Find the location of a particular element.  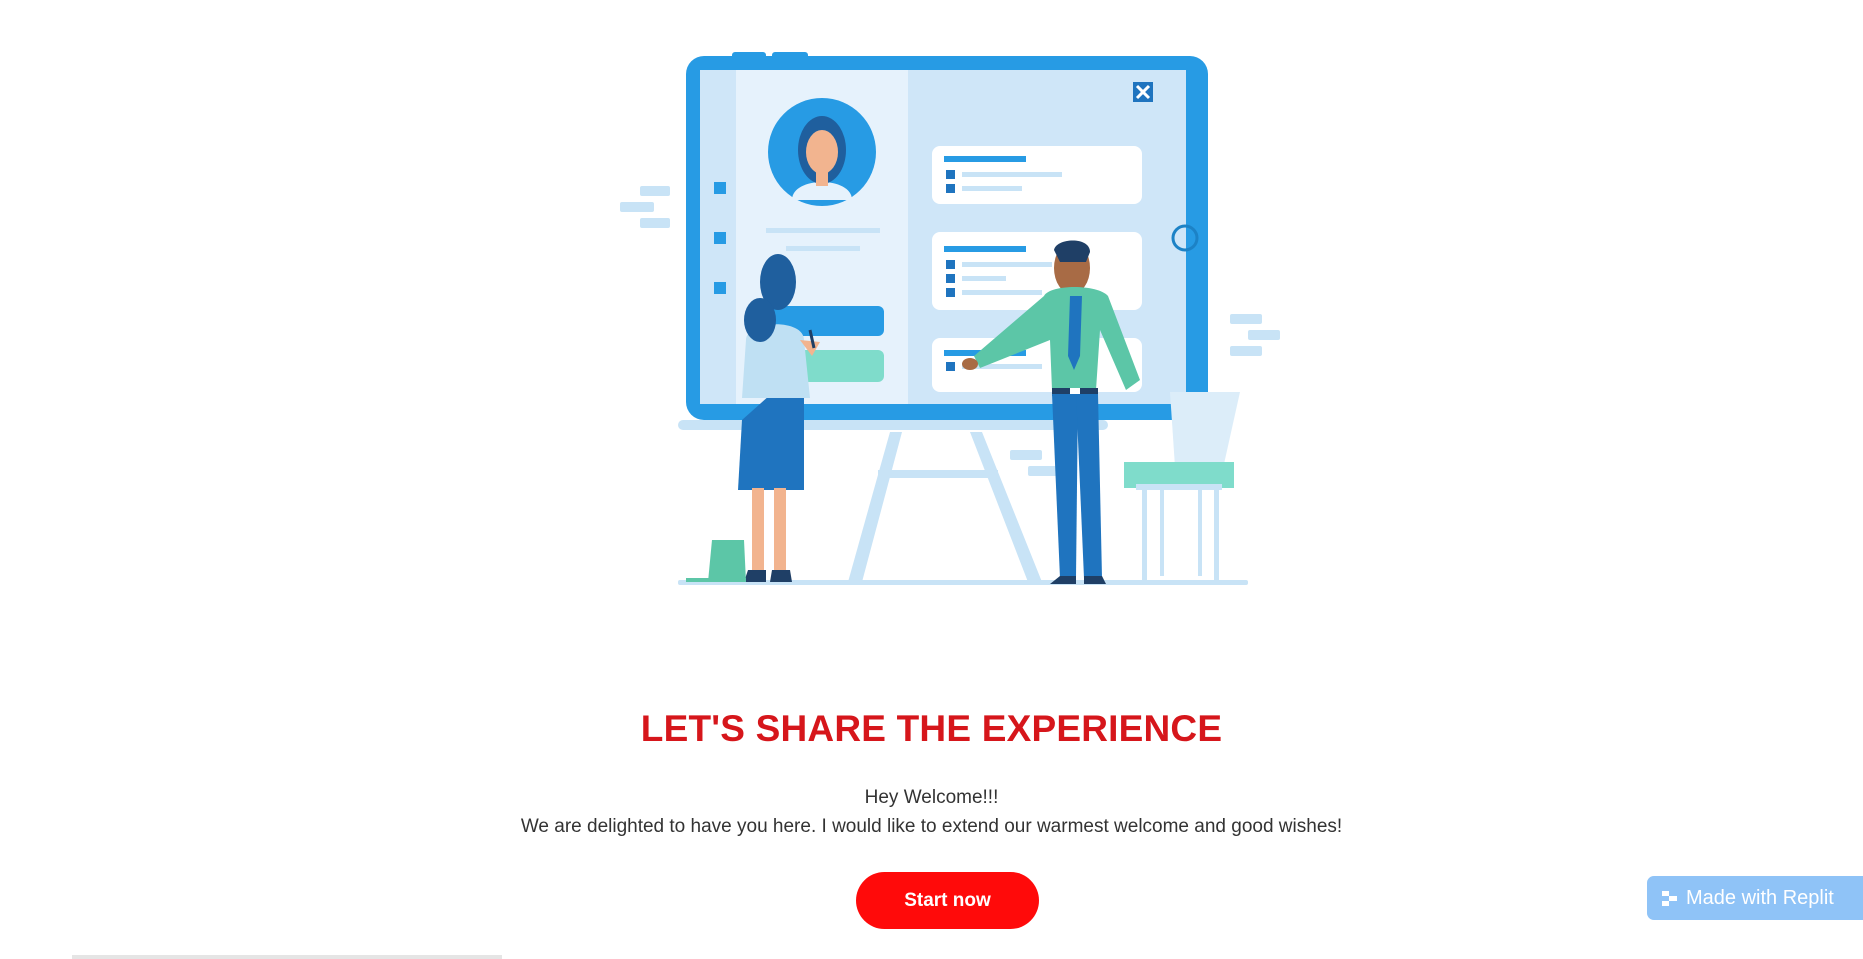

start-now-button: Start now is located at coordinates (947, 900).